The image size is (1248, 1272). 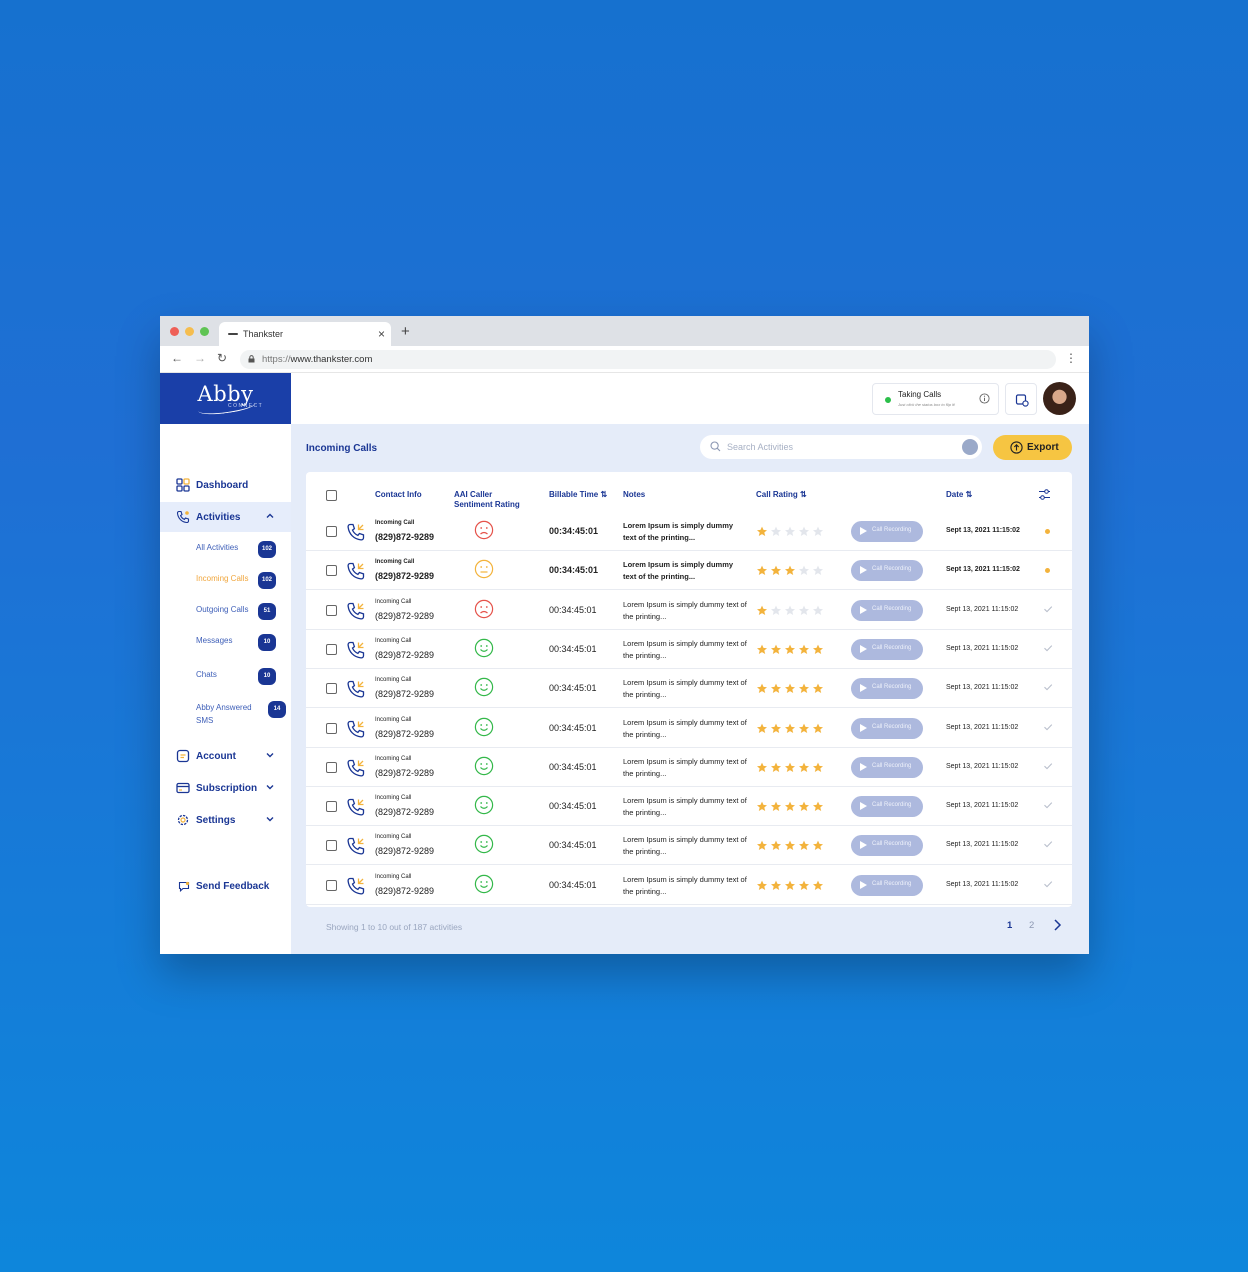 What do you see at coordinates (177, 358) in the screenshot?
I see `back-arrow-icon: ←` at bounding box center [177, 358].